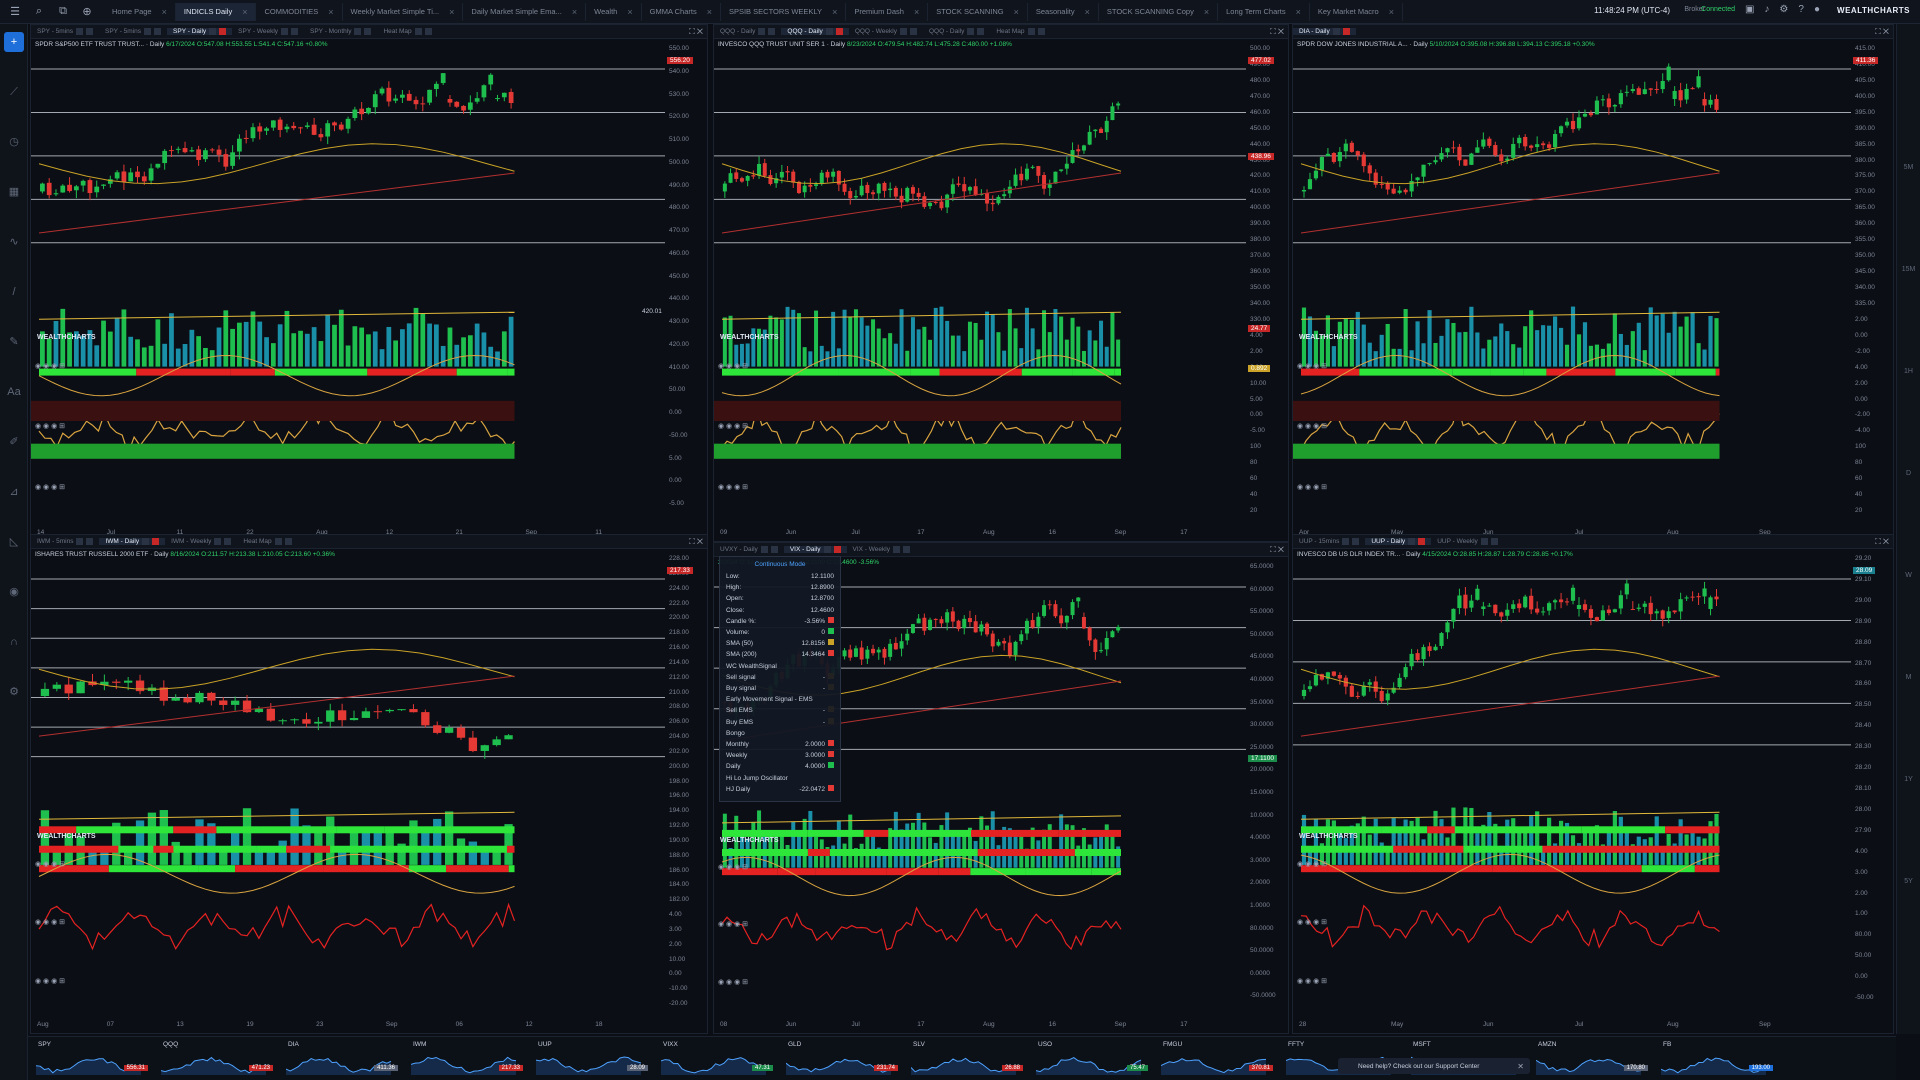 This screenshot has height=1080, width=1920. What do you see at coordinates (14, 42) in the screenshot?
I see `cursor-tool-icon: +` at bounding box center [14, 42].